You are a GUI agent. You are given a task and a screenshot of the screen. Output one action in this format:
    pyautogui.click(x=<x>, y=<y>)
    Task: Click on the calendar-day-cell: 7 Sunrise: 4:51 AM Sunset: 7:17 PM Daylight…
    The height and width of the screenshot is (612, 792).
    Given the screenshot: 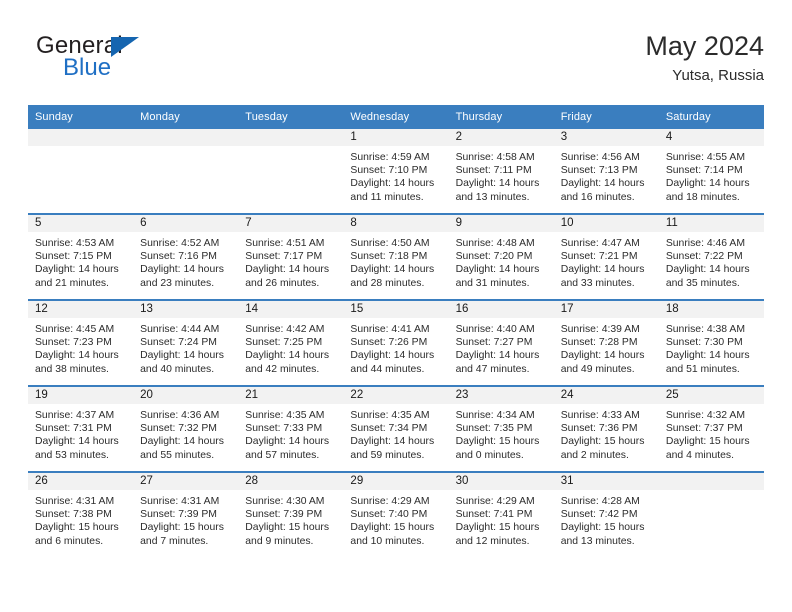 What is the action you would take?
    pyautogui.click(x=291, y=256)
    